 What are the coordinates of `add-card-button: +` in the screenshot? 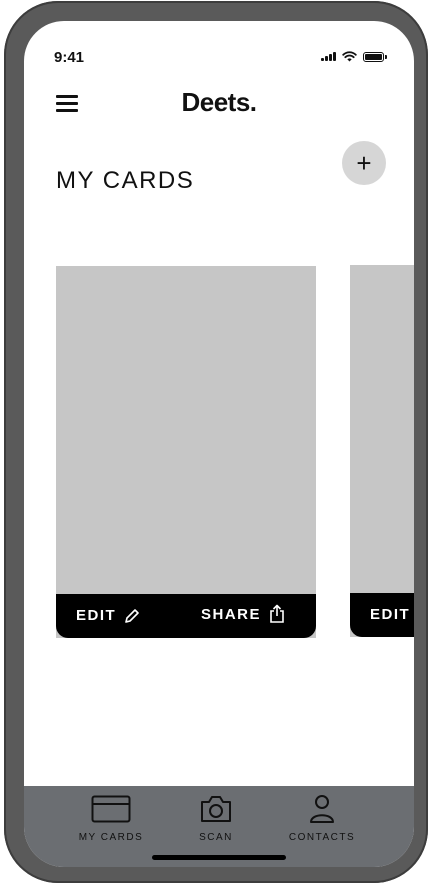 It's located at (364, 163).